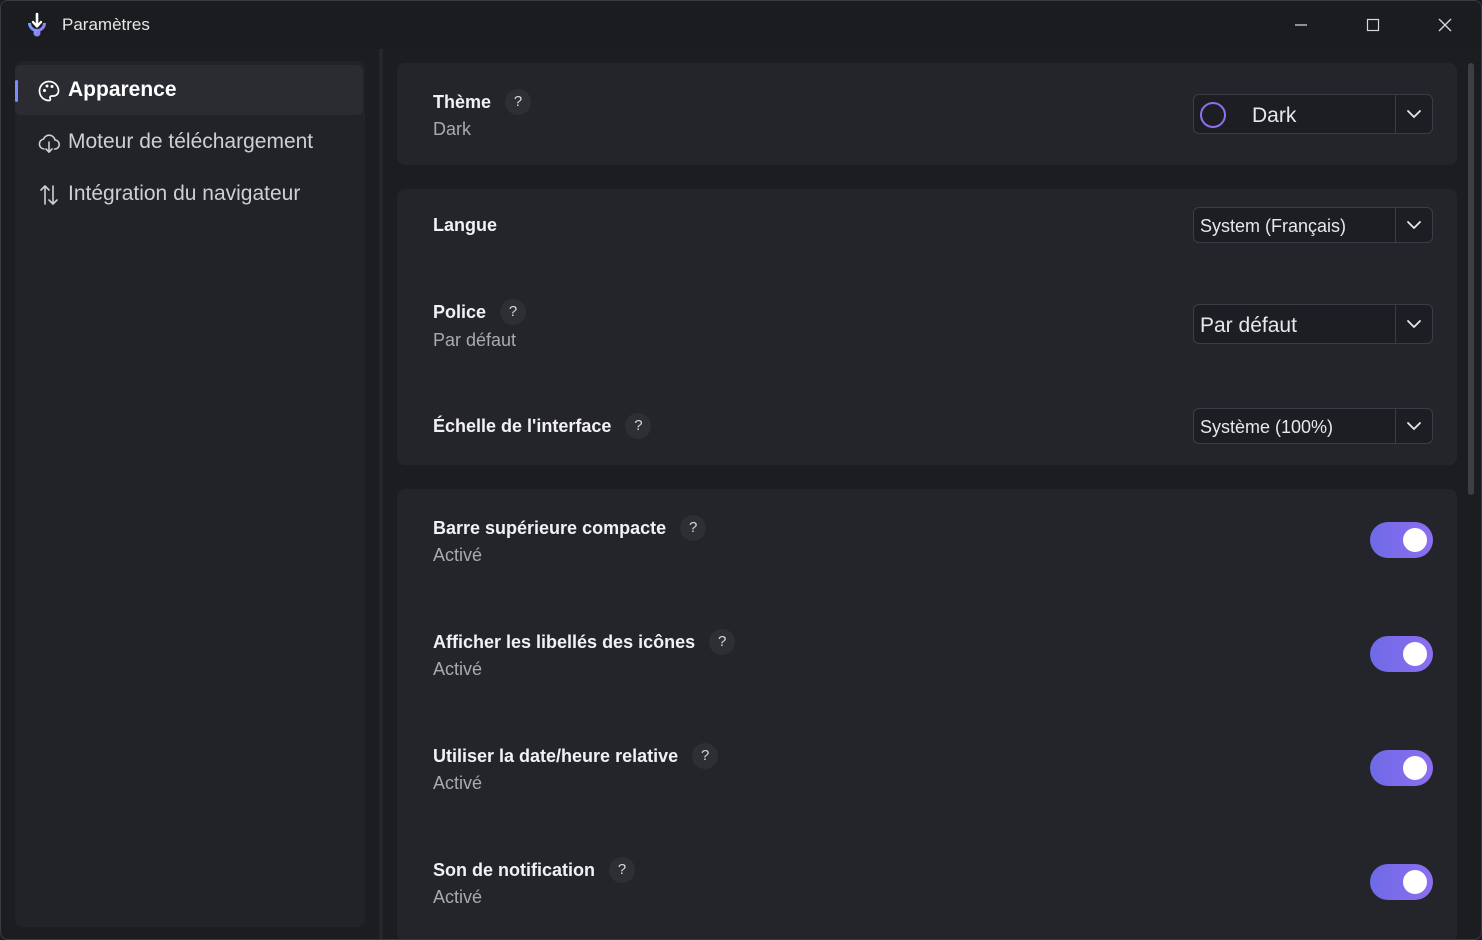 The width and height of the screenshot is (1482, 940). I want to click on language-select: System (Français), so click(1313, 225).